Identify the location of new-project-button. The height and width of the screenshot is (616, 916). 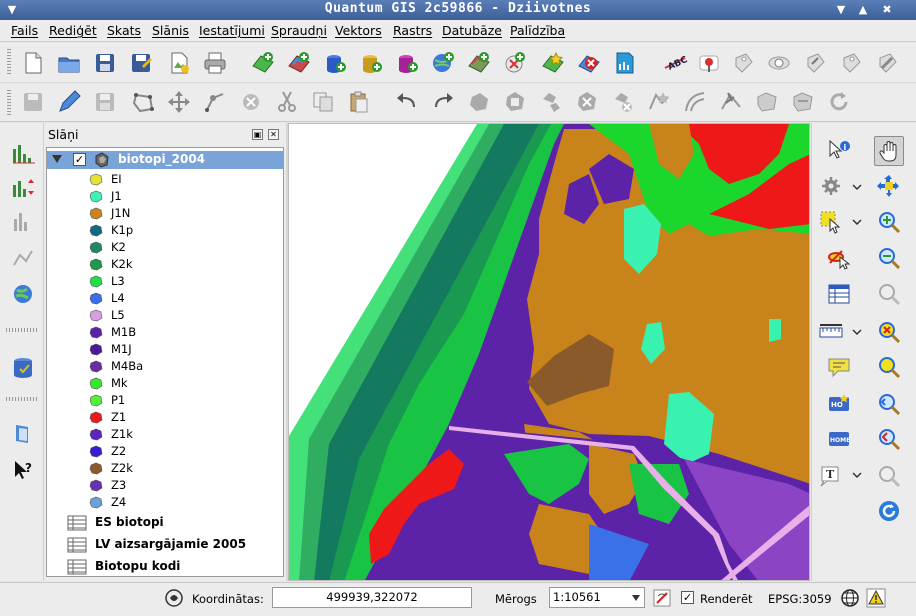
(33, 63).